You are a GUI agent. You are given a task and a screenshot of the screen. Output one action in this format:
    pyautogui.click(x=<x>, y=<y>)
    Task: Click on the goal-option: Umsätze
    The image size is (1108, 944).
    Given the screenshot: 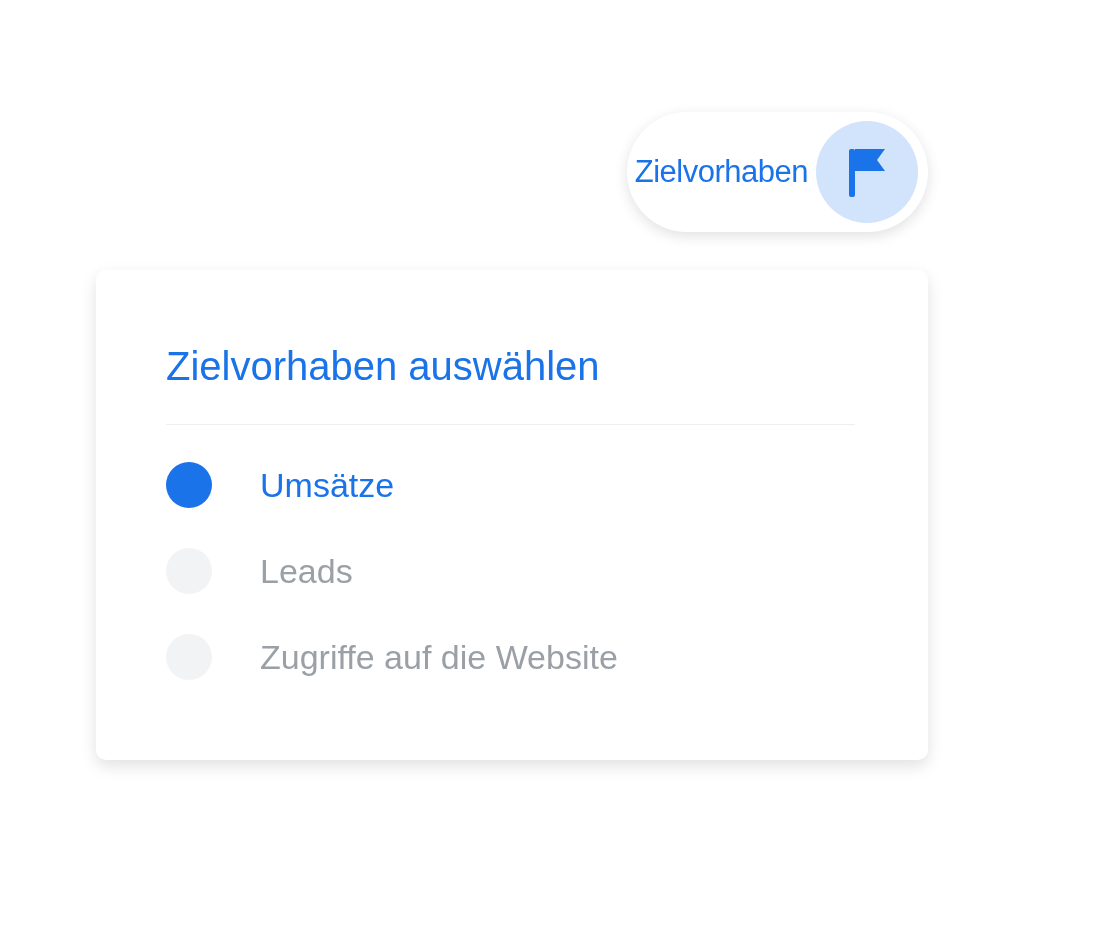 What is the action you would take?
    pyautogui.click(x=512, y=485)
    